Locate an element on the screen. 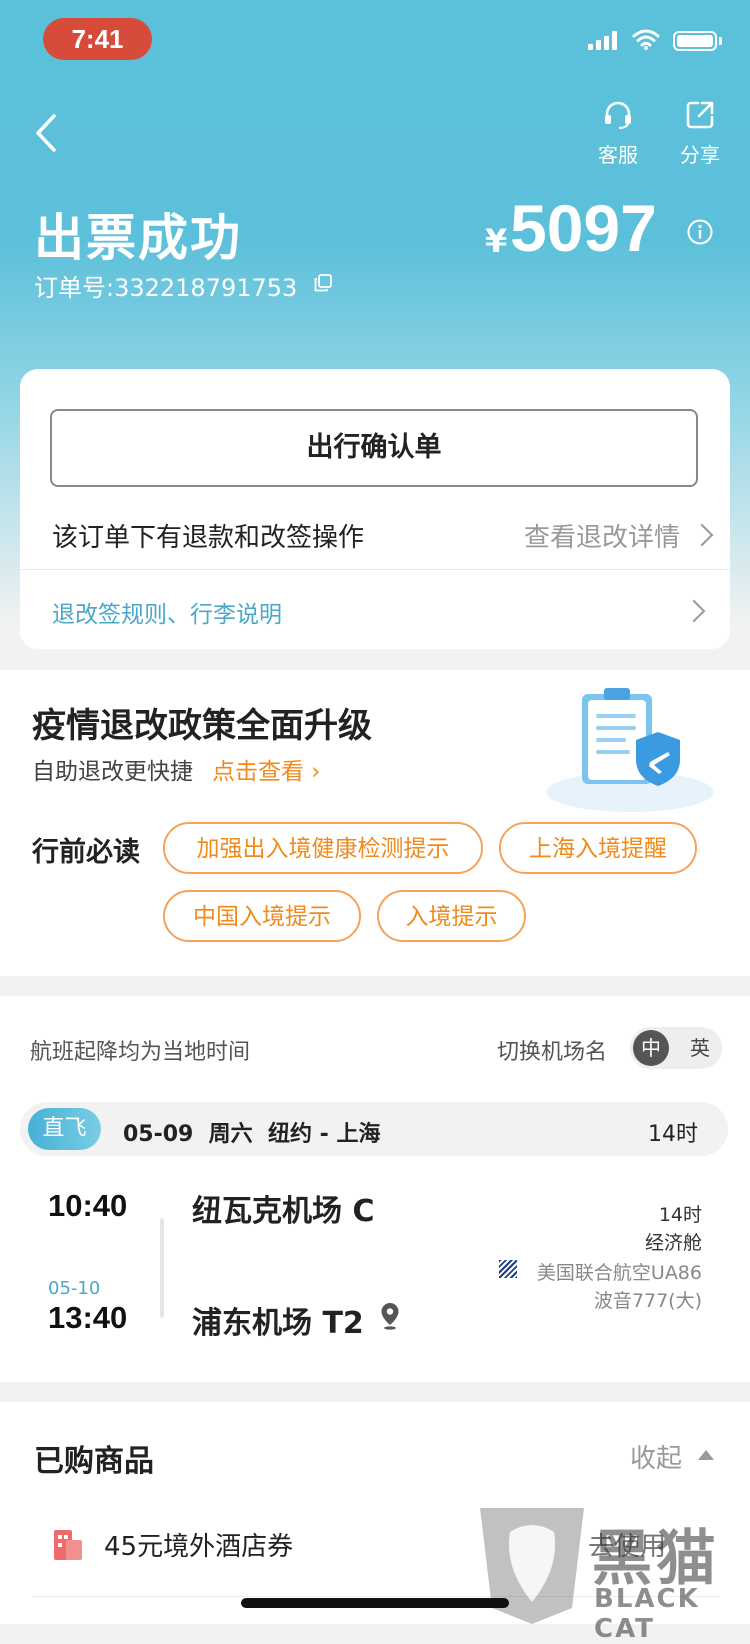  flight-timeline is located at coordinates (162, 1268).